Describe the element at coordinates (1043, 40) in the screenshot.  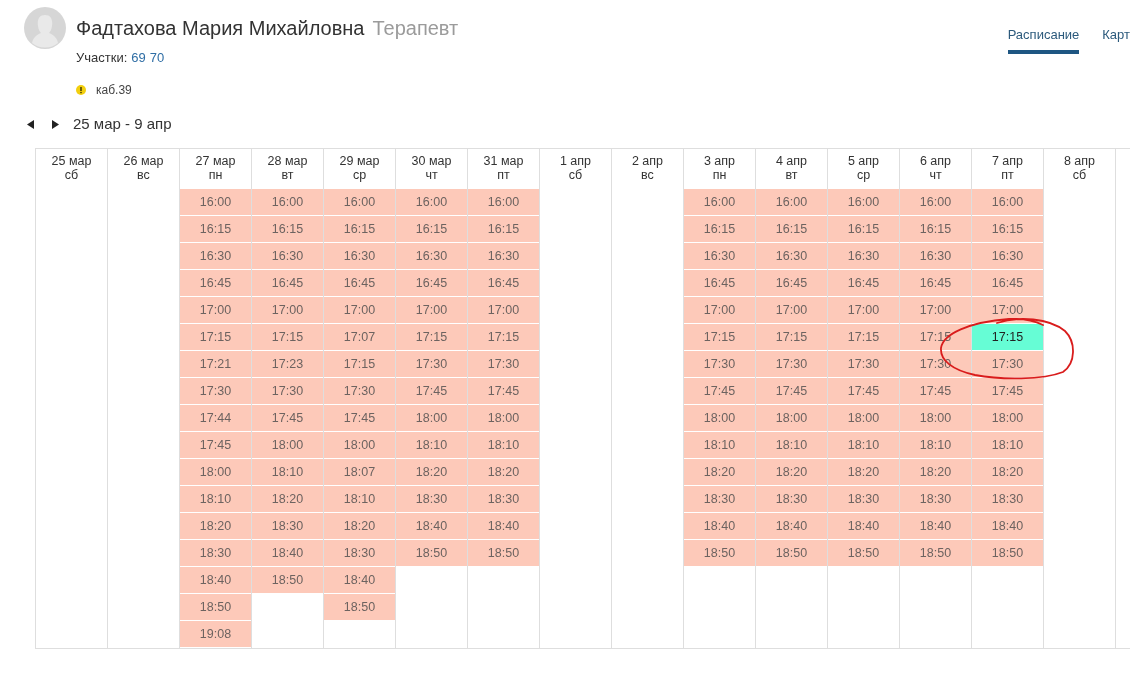
I see `tab: Расписание` at that location.